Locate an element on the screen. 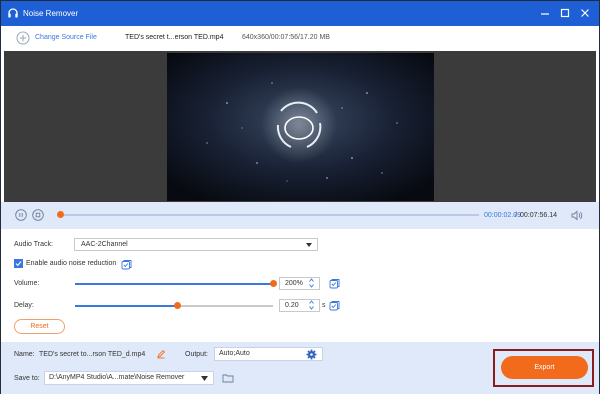 The image size is (600, 394). volume-slider-thumb is located at coordinates (273, 283).